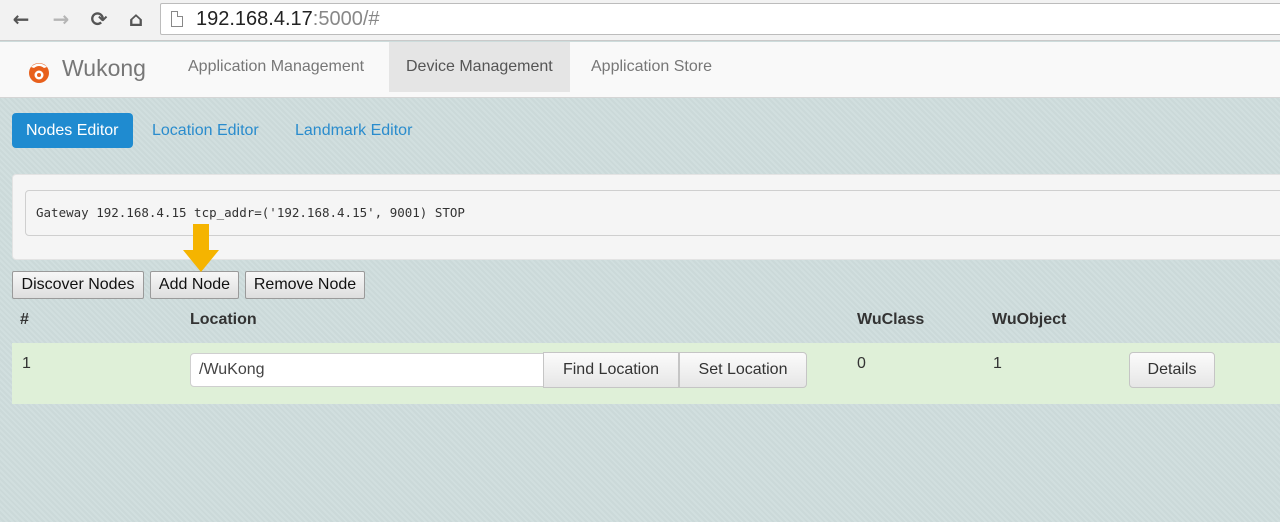  I want to click on nav-application-management: Application Management, so click(276, 67).